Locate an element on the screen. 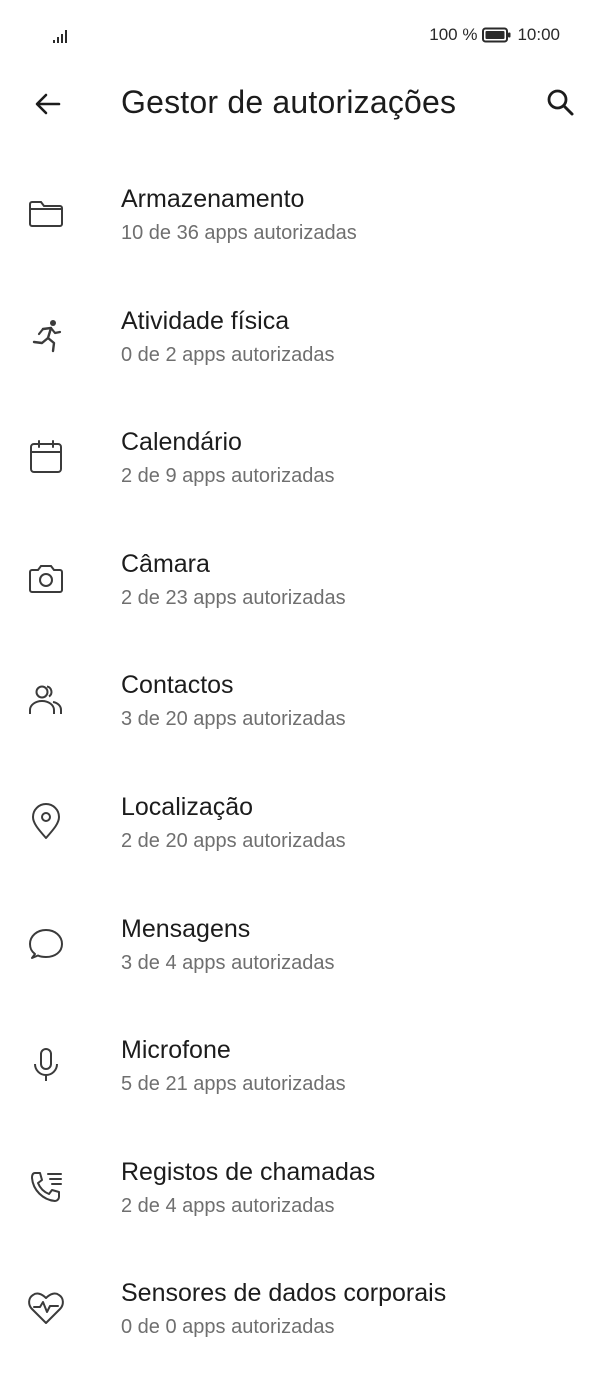 The image size is (602, 1376). item-title: Registos de chamadas is located at coordinates (248, 1171).